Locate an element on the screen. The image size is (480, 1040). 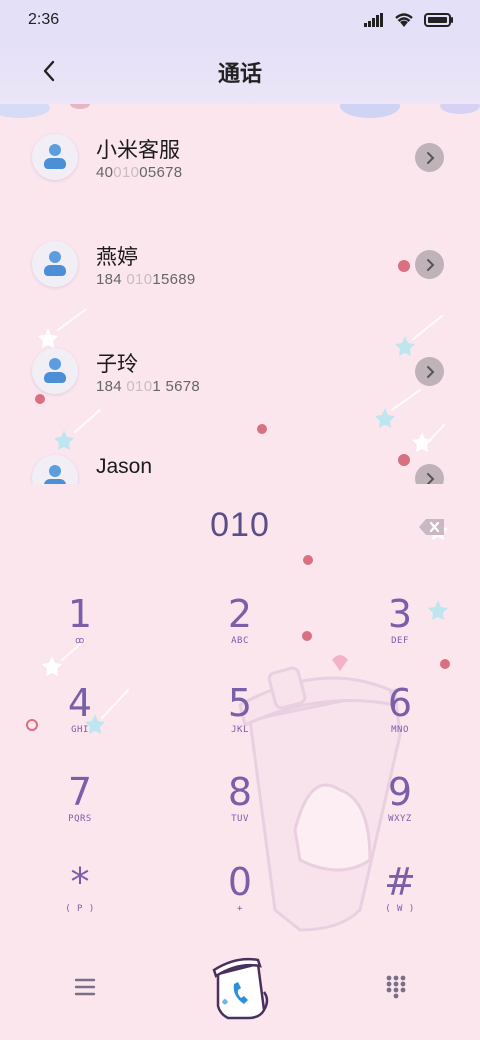
key-hash: # ( W ) is located at coordinates (400, 900).